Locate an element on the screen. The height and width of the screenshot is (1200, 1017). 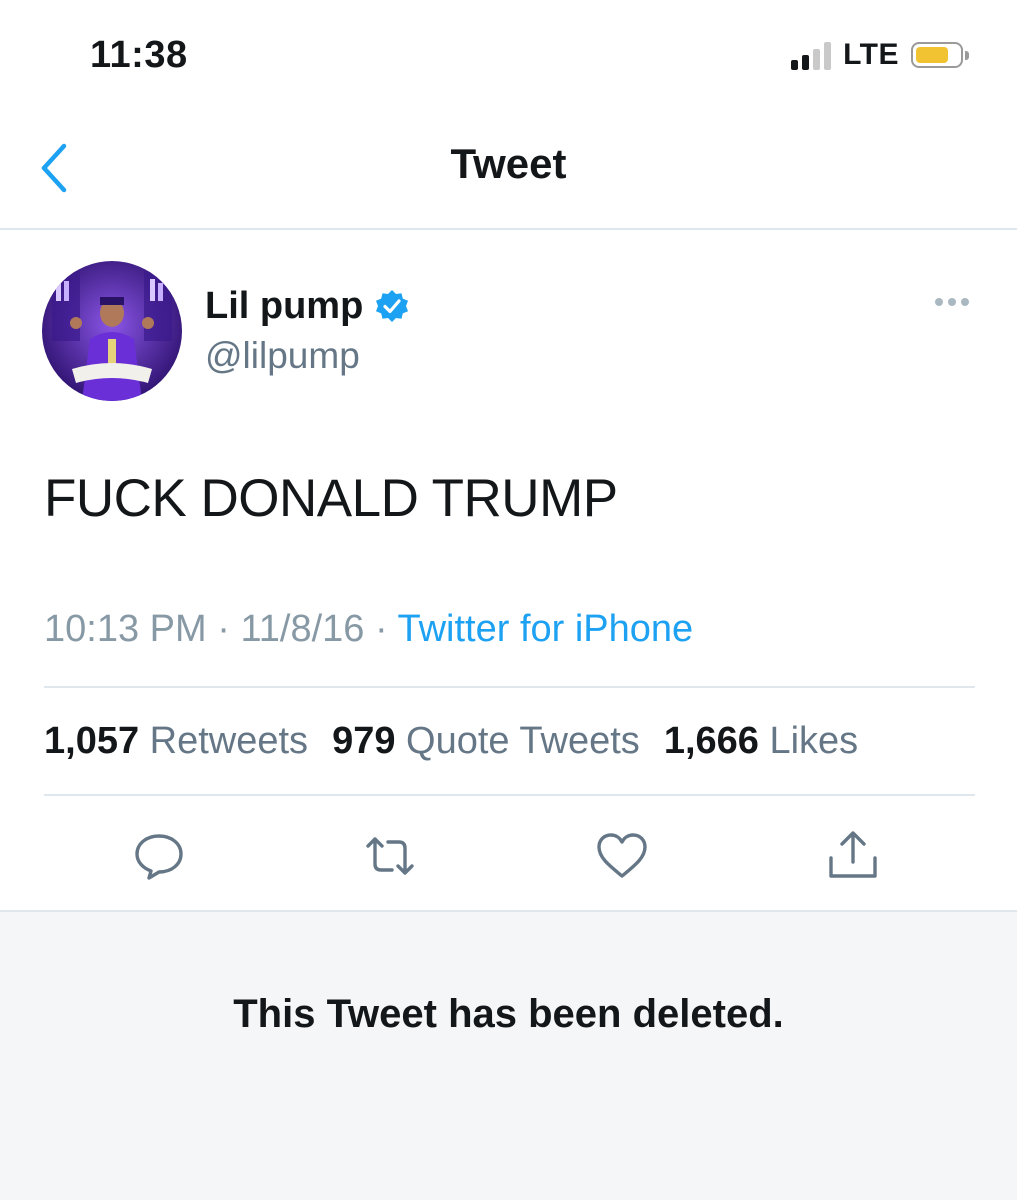
avatar-image is located at coordinates (112, 331).